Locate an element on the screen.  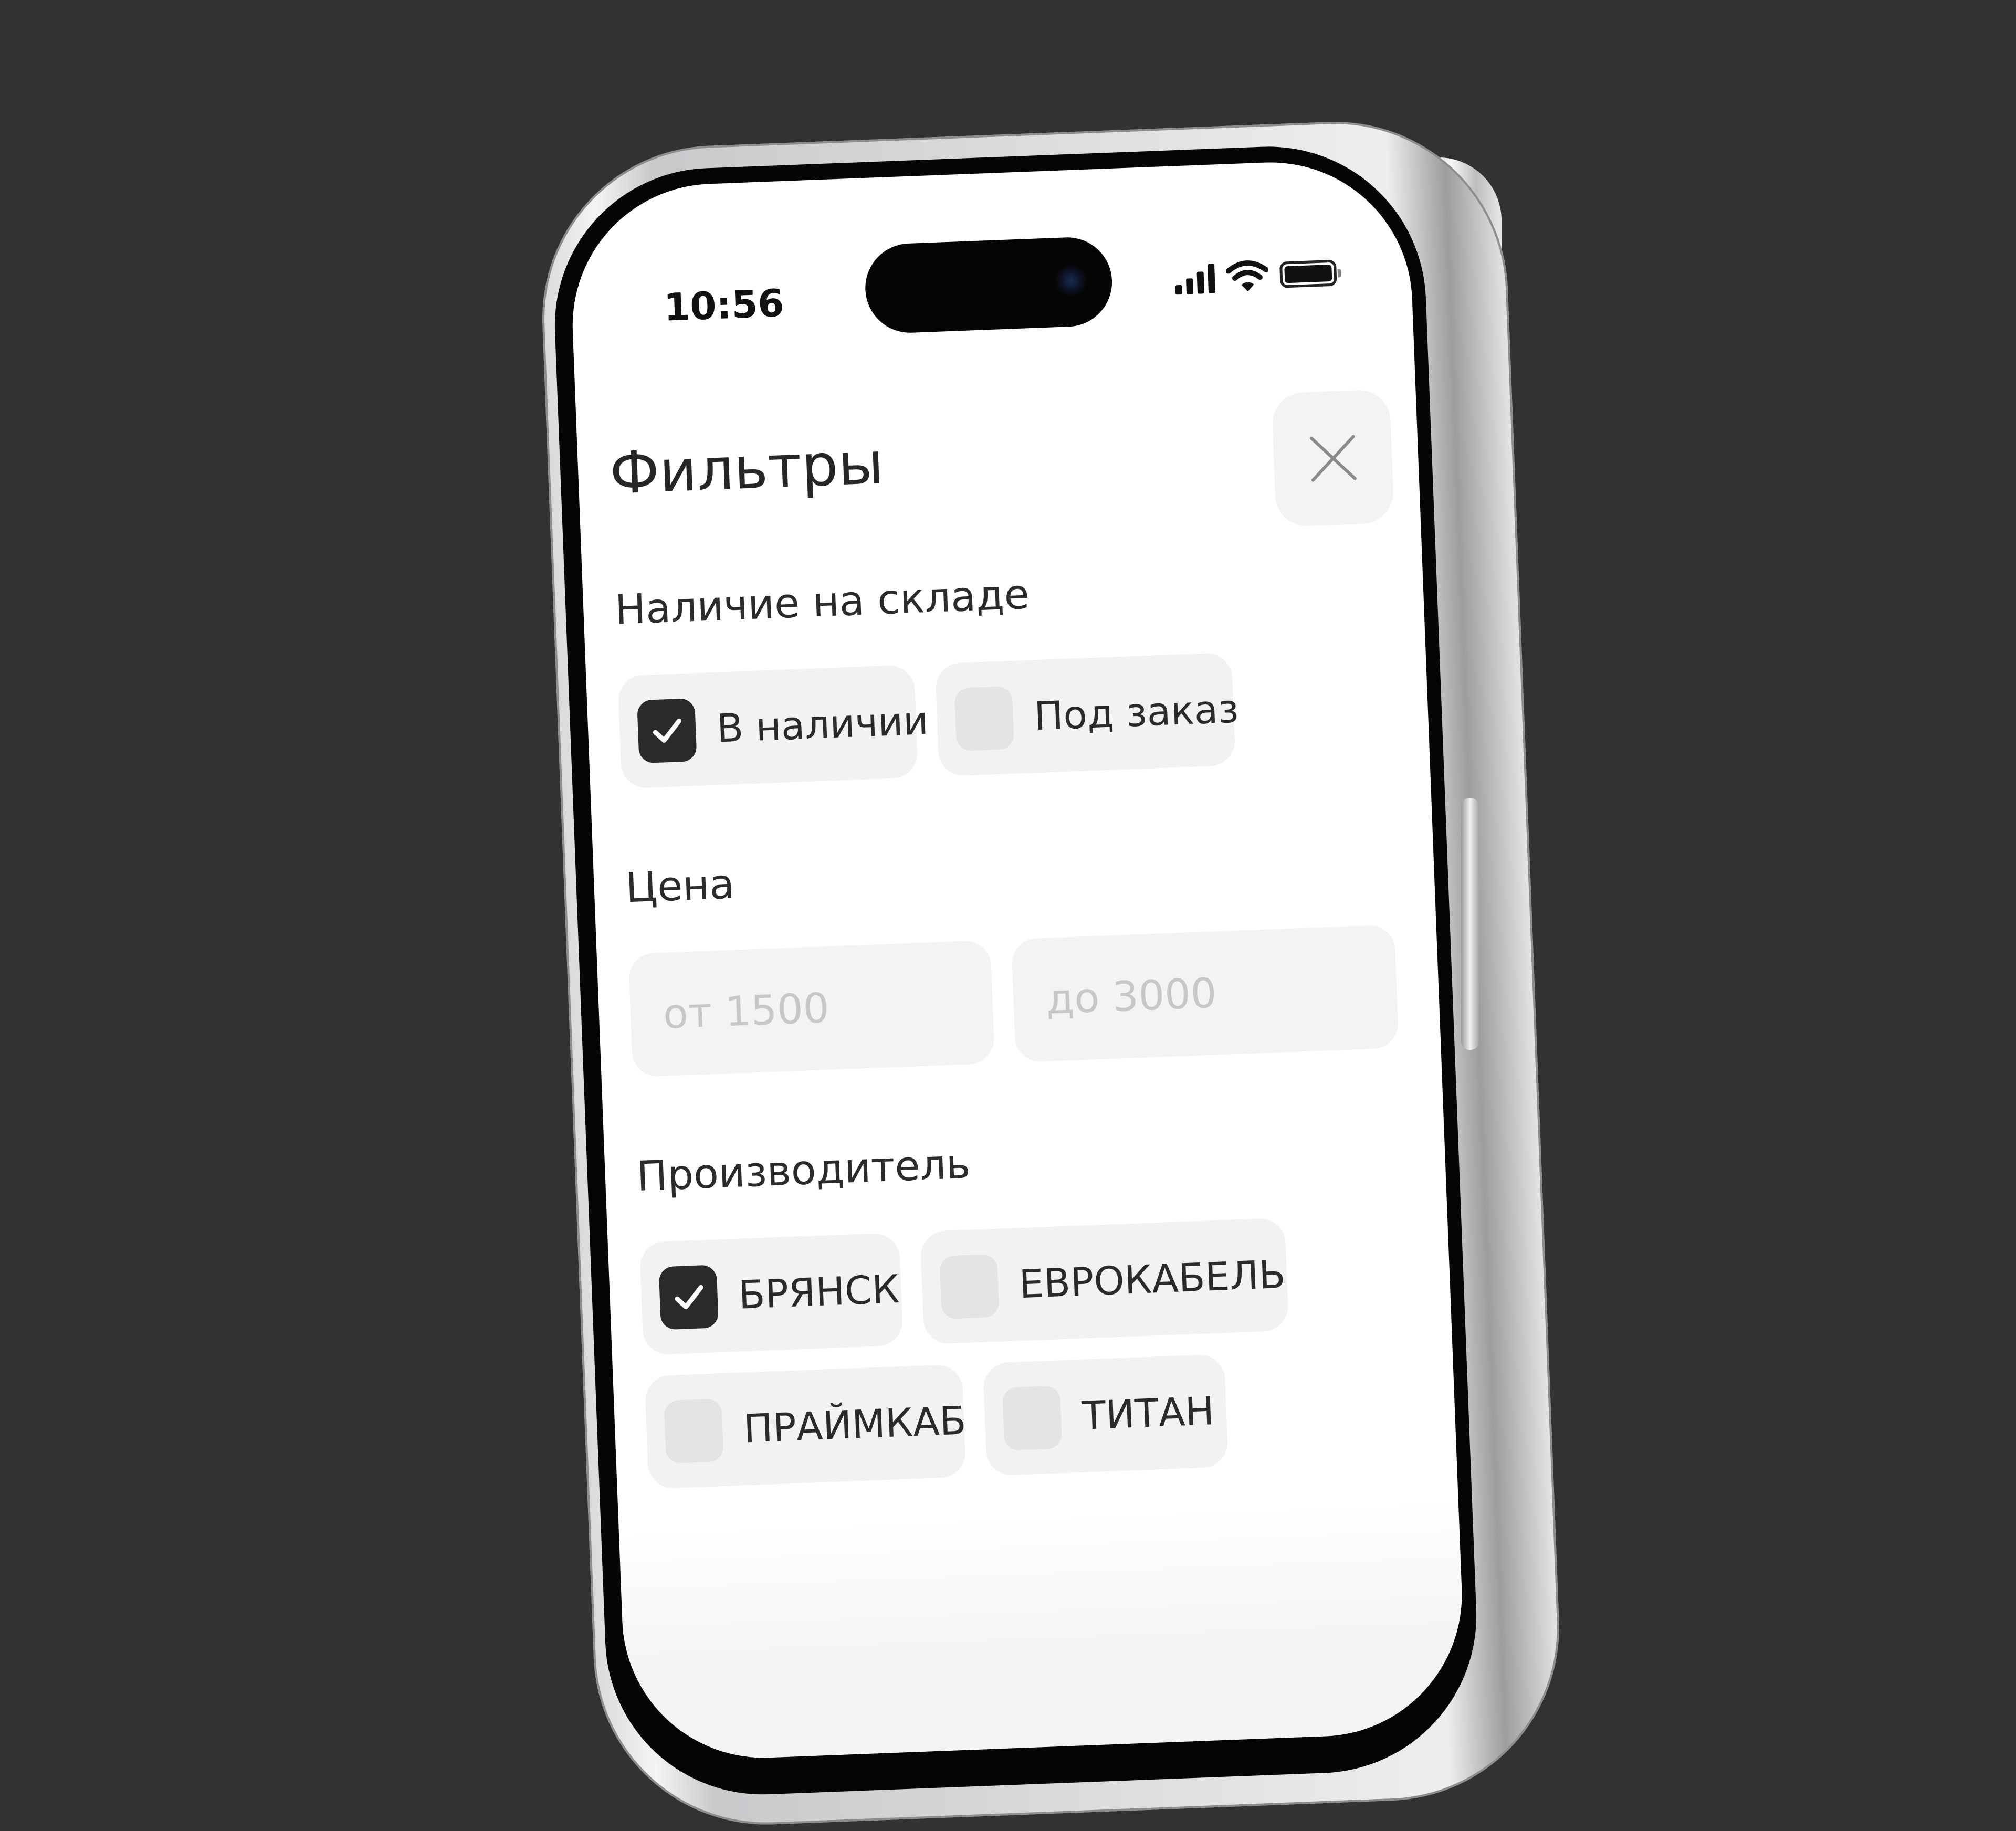
manufacturer-option-label: БРЯНСК is located at coordinates (819, 1292).